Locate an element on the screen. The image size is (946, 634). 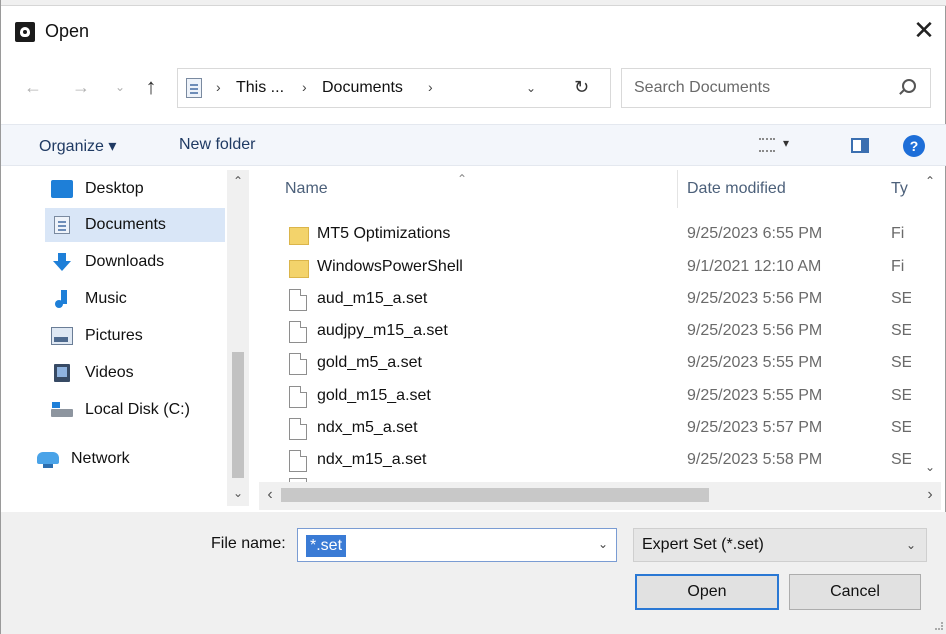
videos-icon is located at coordinates (62, 373).